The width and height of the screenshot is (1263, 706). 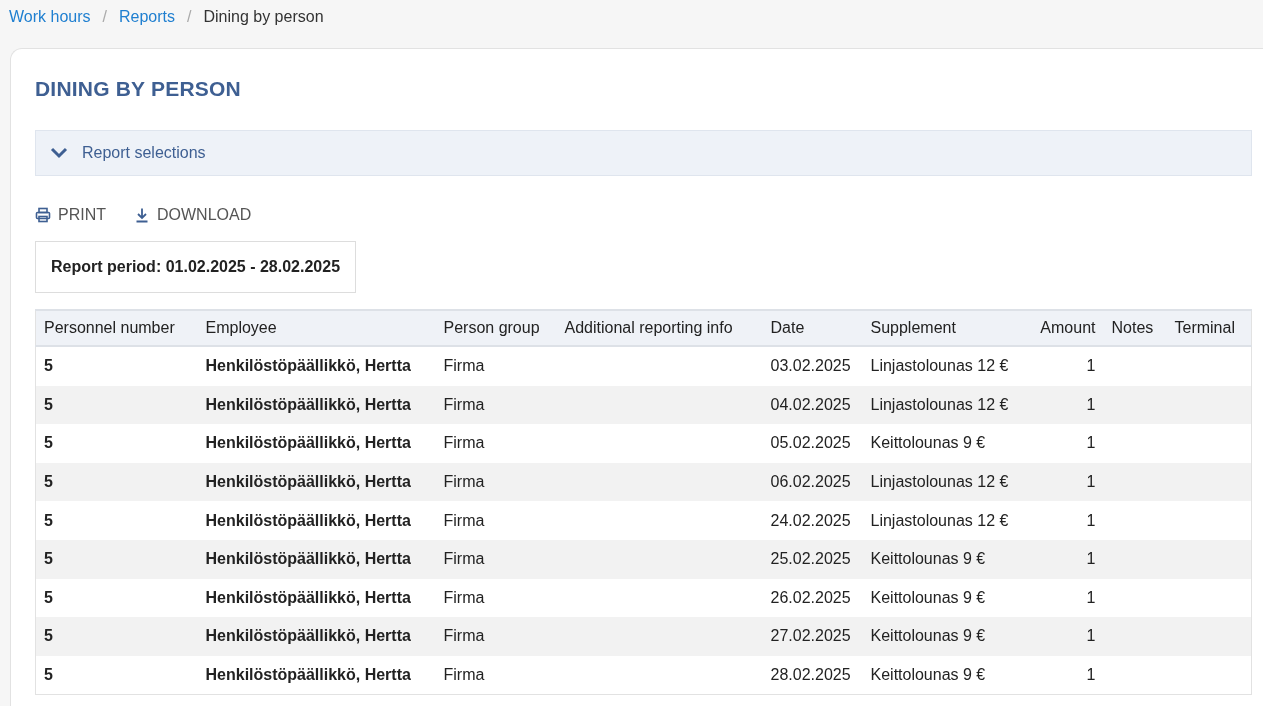 I want to click on breadcrumb-link: Reports, so click(x=146, y=16).